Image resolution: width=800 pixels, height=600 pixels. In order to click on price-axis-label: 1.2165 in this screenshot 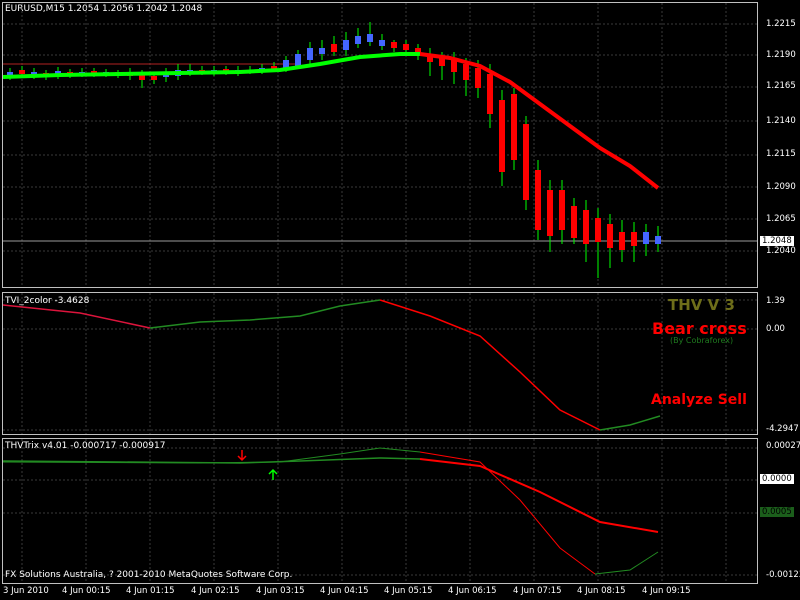, I will do `click(781, 86)`.